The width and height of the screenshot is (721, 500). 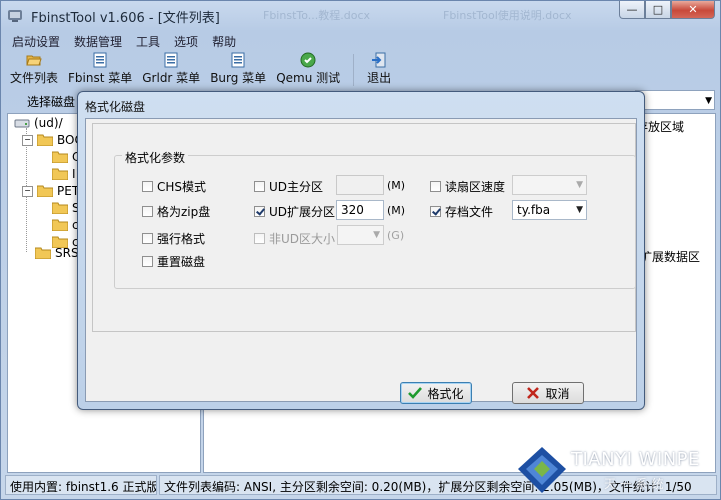 What do you see at coordinates (148, 40) in the screenshot?
I see `menu-tools: 工具` at bounding box center [148, 40].